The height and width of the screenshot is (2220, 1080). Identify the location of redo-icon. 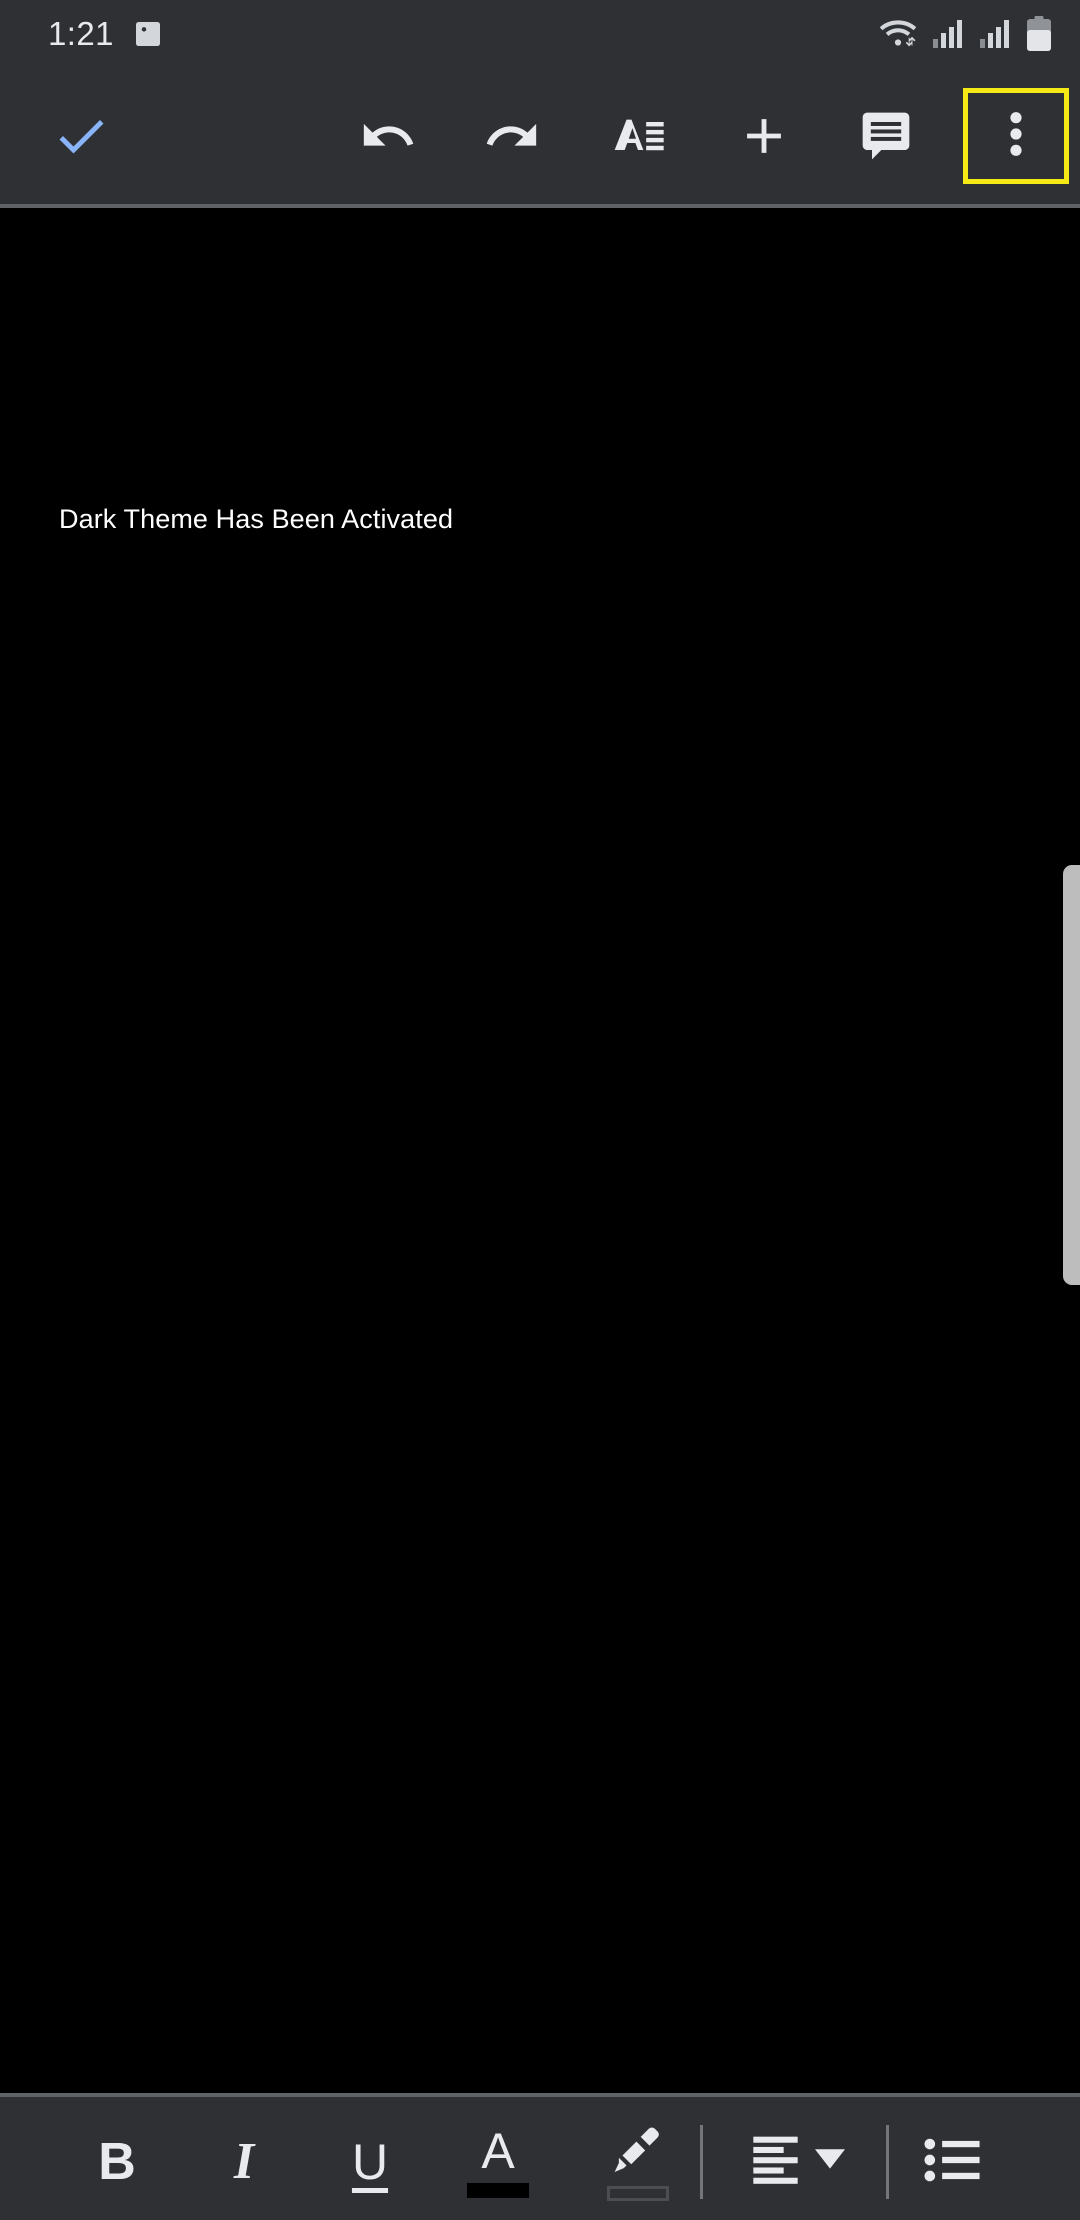
(512, 138).